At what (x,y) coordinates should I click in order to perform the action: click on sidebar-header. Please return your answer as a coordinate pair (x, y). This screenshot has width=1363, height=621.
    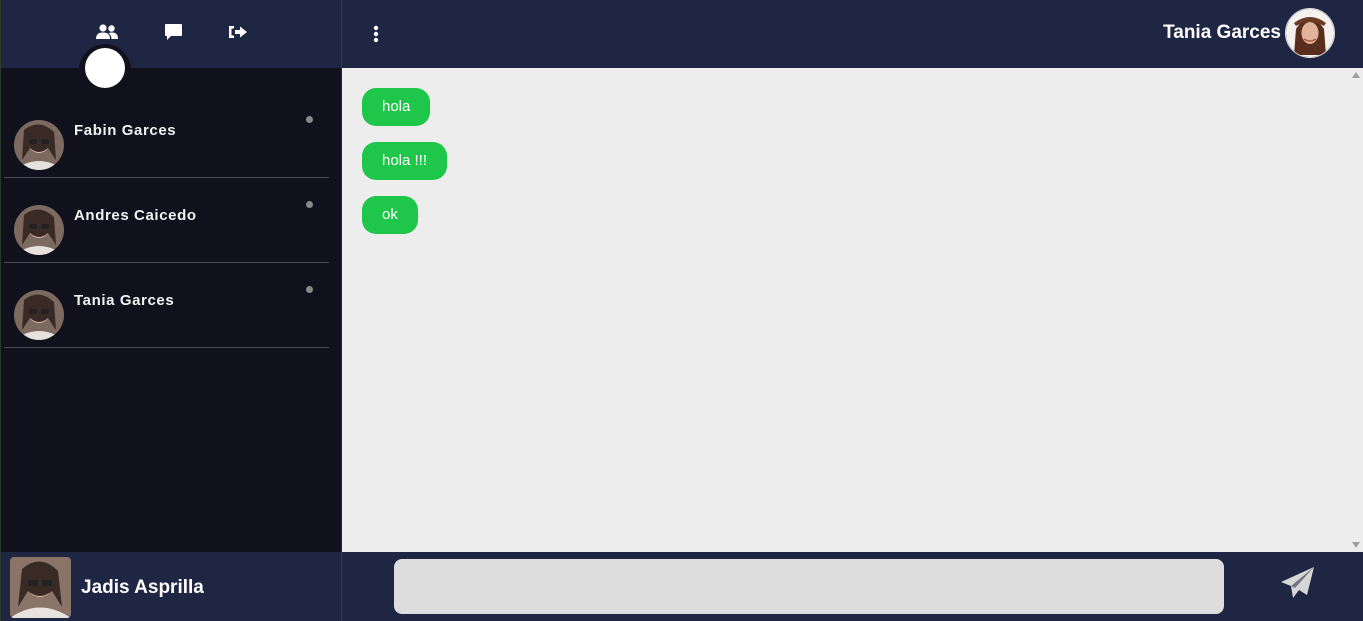
    Looking at the image, I should click on (171, 34).